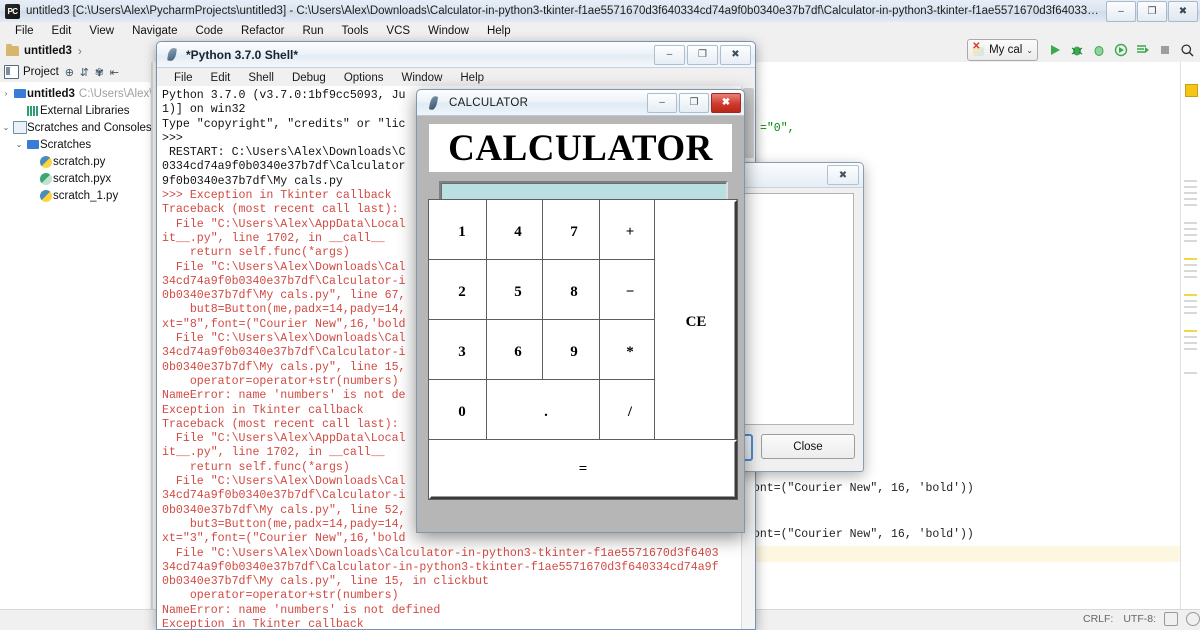 The width and height of the screenshot is (1200, 630). Describe the element at coordinates (462, 232) in the screenshot. I see `calc-button-1: 1` at that location.